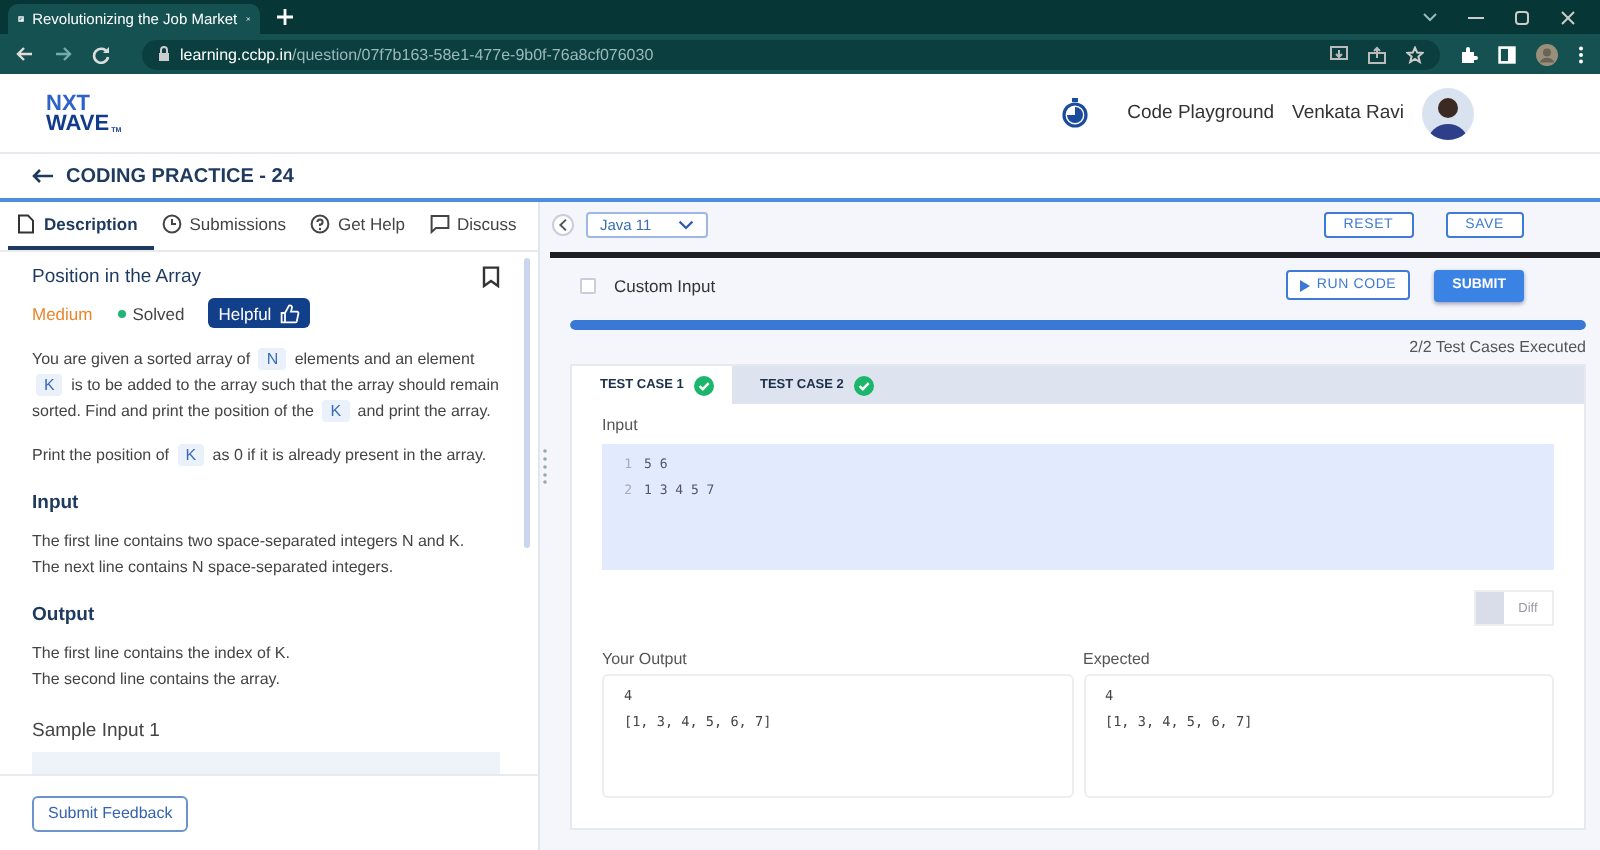 The image size is (1600, 850). What do you see at coordinates (78, 123) in the screenshot?
I see `logo-text: WAVE` at bounding box center [78, 123].